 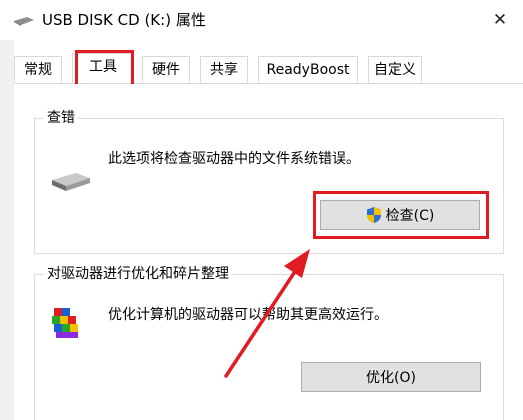 What do you see at coordinates (308, 69) in the screenshot?
I see `tab-readyboost: ReadyBoost` at bounding box center [308, 69].